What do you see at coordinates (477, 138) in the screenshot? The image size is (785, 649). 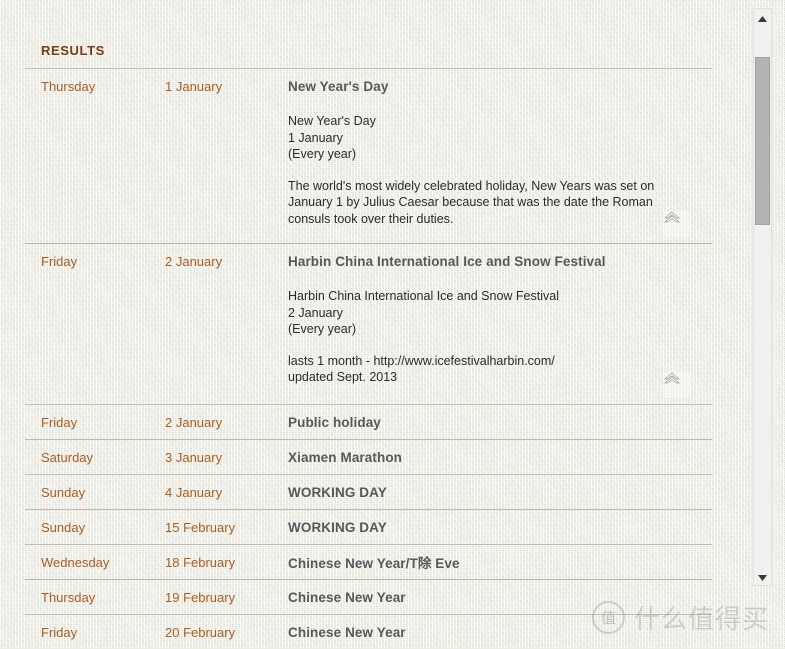 I see `detail-summary: New Year's Day 1 January (Every year)` at bounding box center [477, 138].